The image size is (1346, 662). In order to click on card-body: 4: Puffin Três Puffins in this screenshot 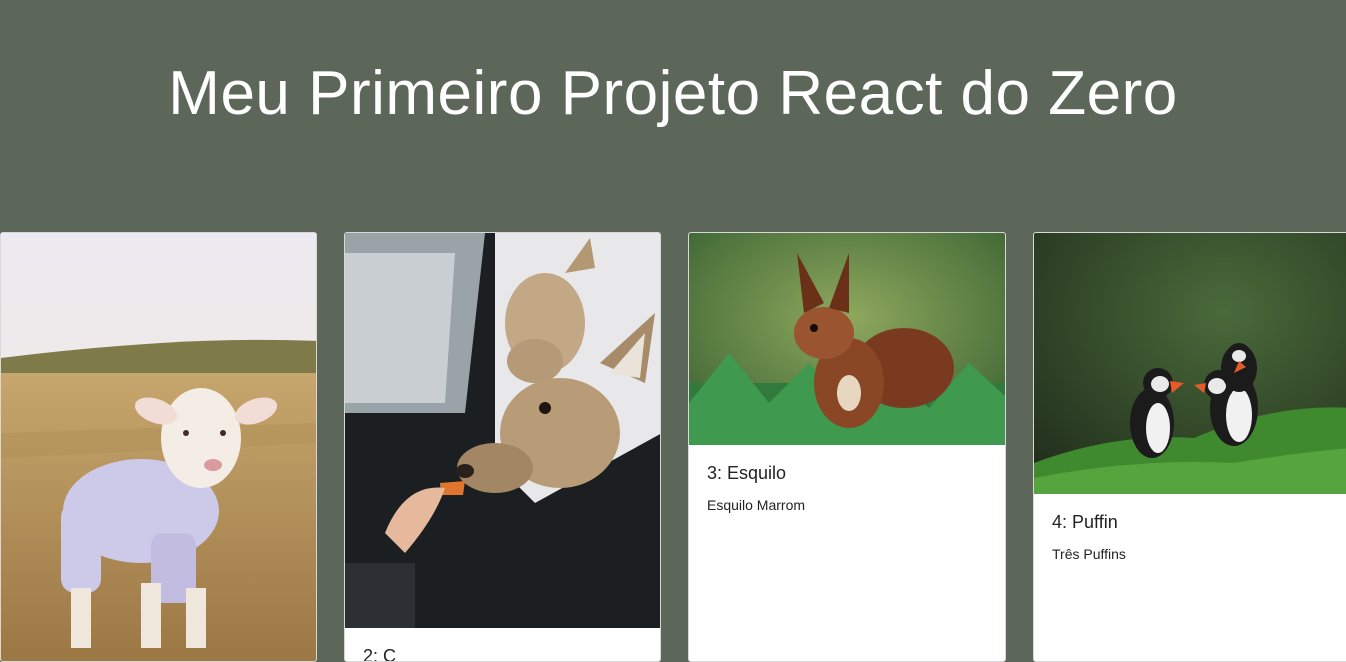, I will do `click(1190, 537)`.